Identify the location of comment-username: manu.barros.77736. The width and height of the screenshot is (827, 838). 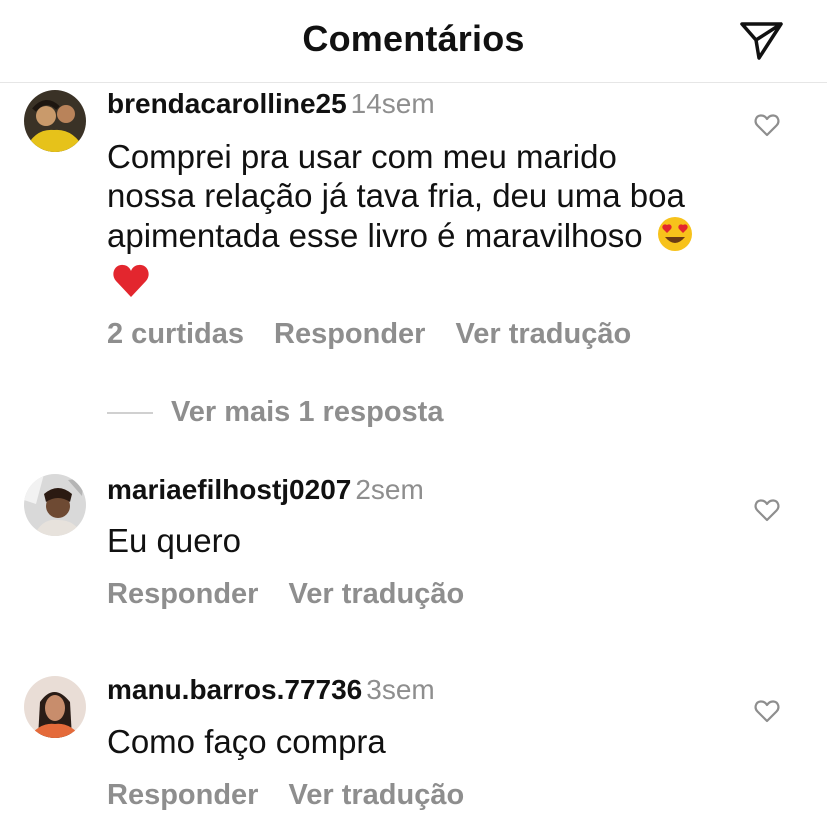
(234, 689).